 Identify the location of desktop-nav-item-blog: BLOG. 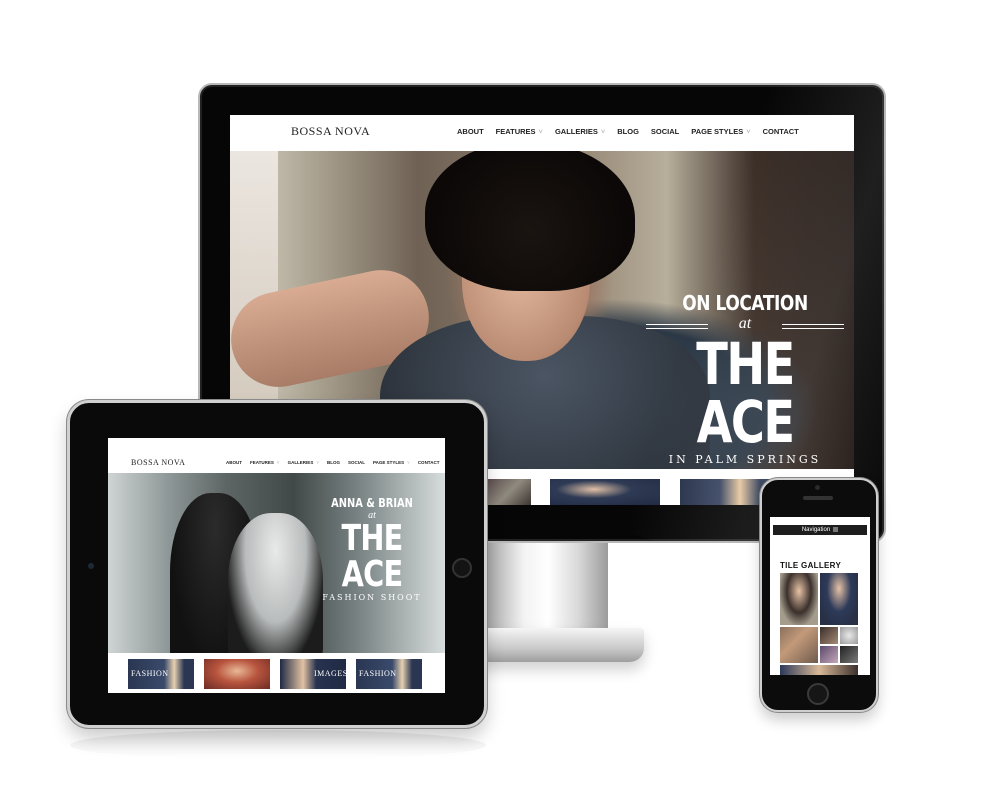
(628, 131).